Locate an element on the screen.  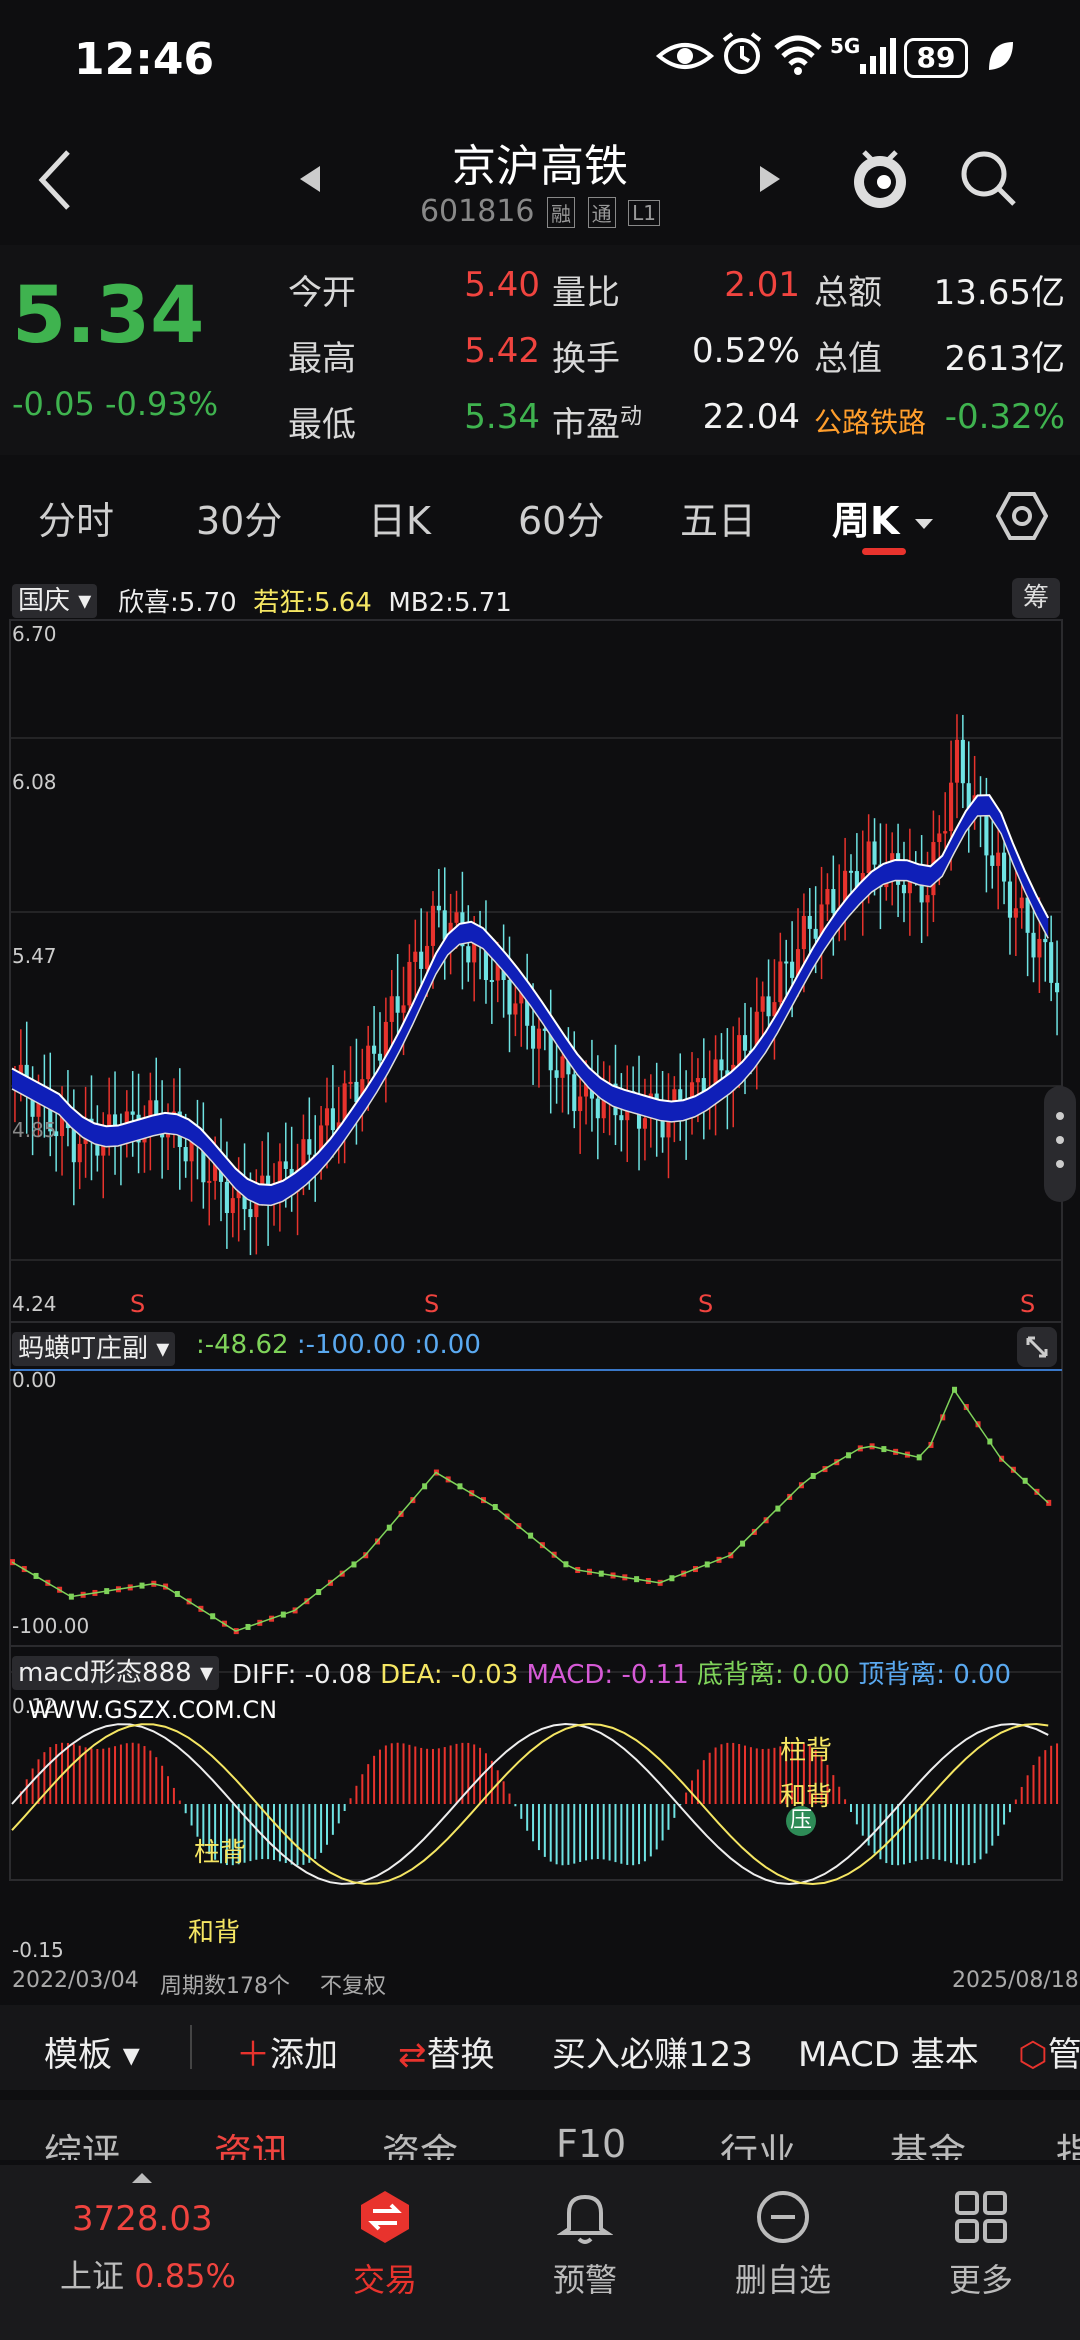
sector-change: -0.32% is located at coordinates (1004, 417).